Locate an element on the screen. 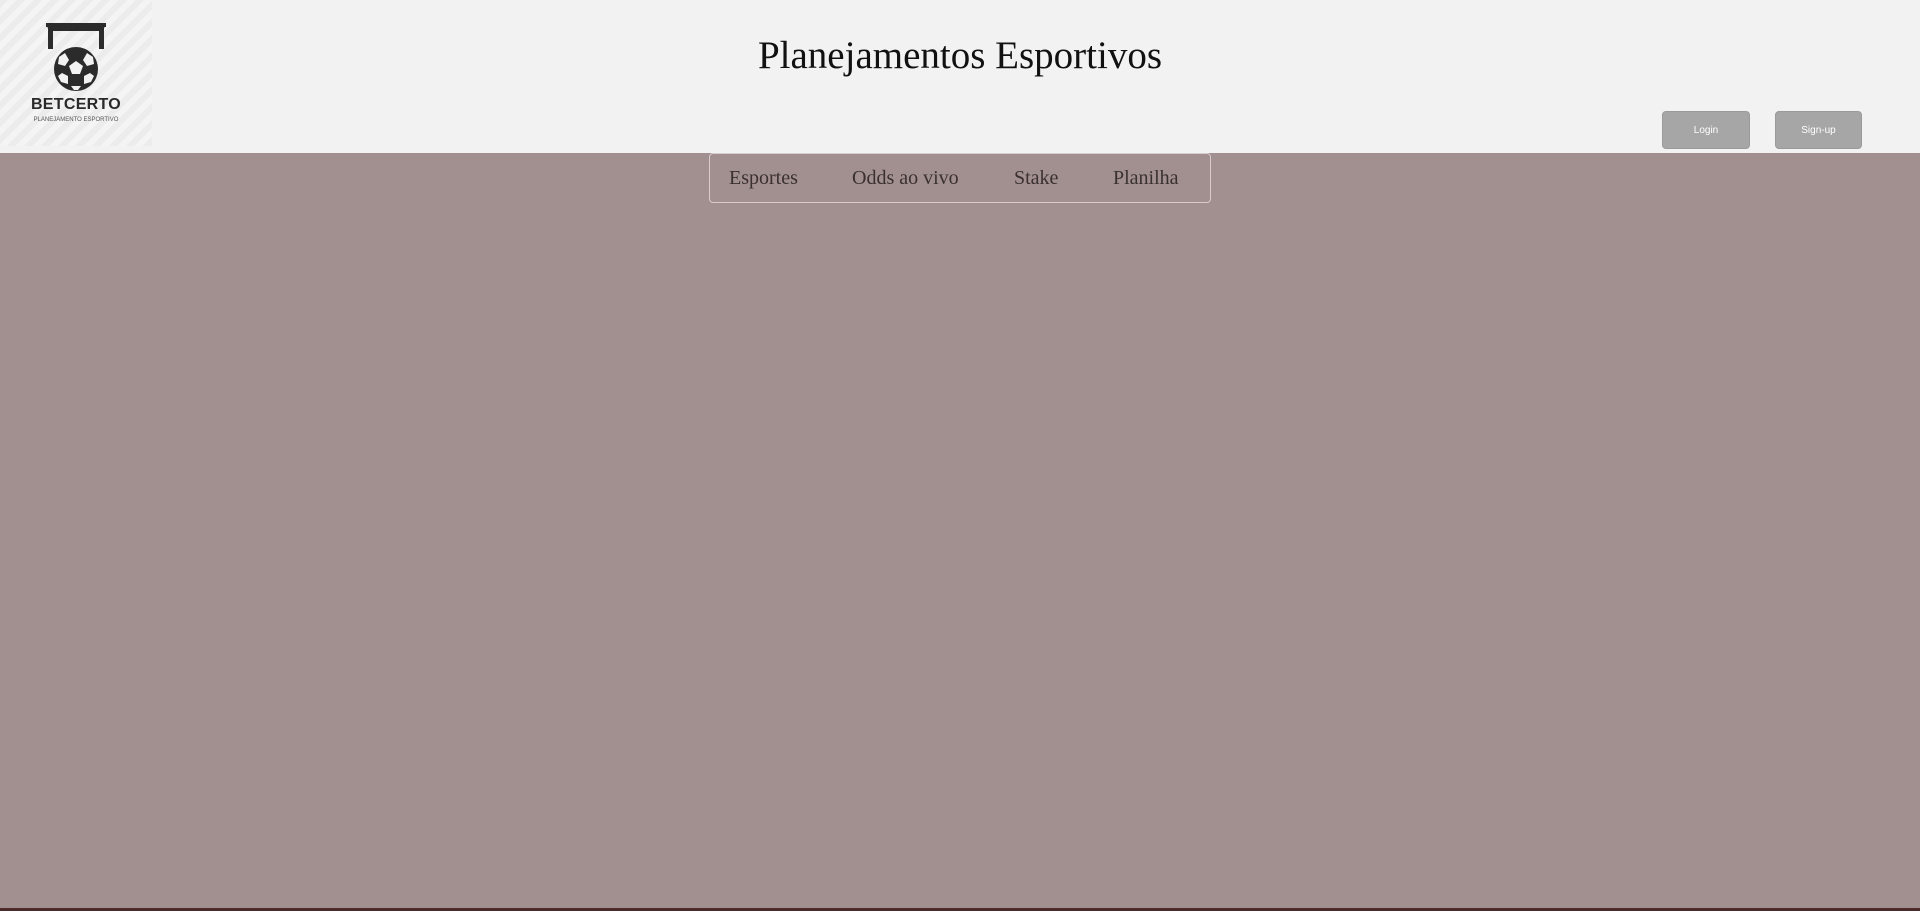 The width and height of the screenshot is (1920, 911). logo-tagline: PLANEJAMENTO ESPORTIVO is located at coordinates (76, 120).